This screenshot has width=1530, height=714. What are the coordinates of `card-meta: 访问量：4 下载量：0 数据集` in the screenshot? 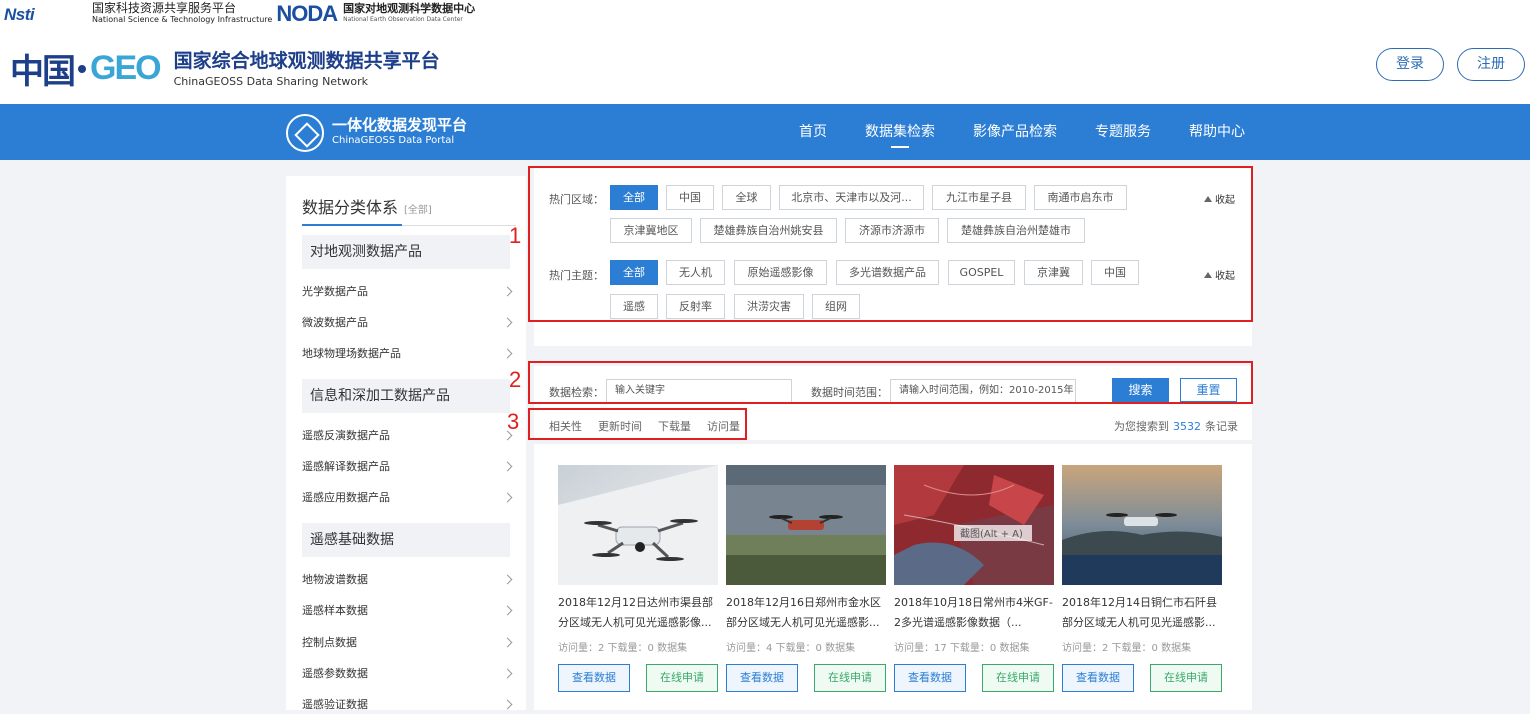 It's located at (791, 648).